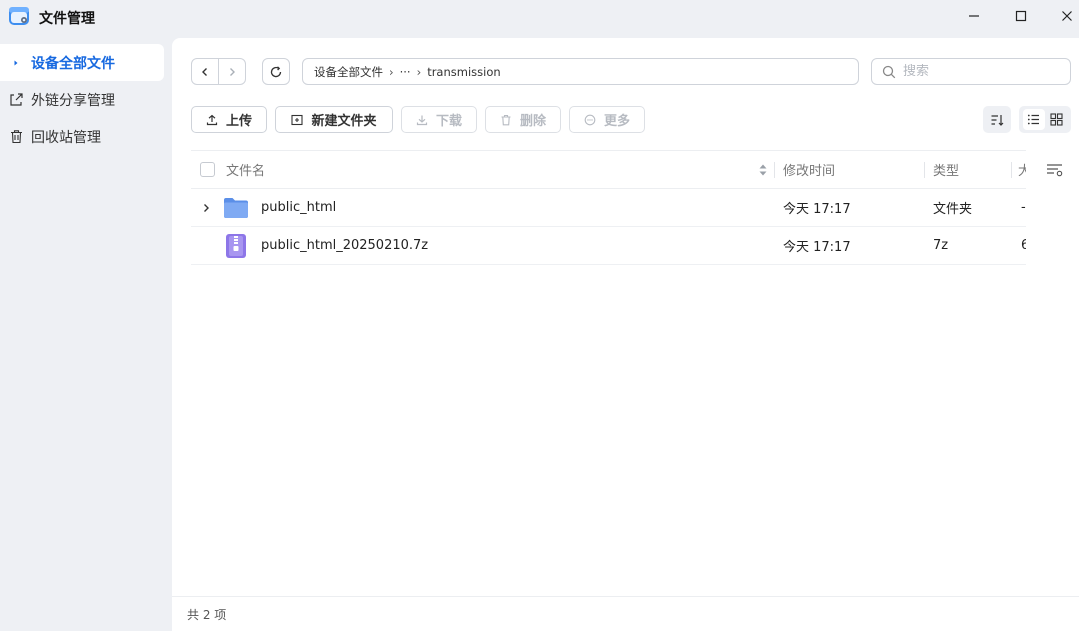 The height and width of the screenshot is (631, 1079). Describe the element at coordinates (539, 17) in the screenshot. I see `title-bar: 文件管理` at that location.